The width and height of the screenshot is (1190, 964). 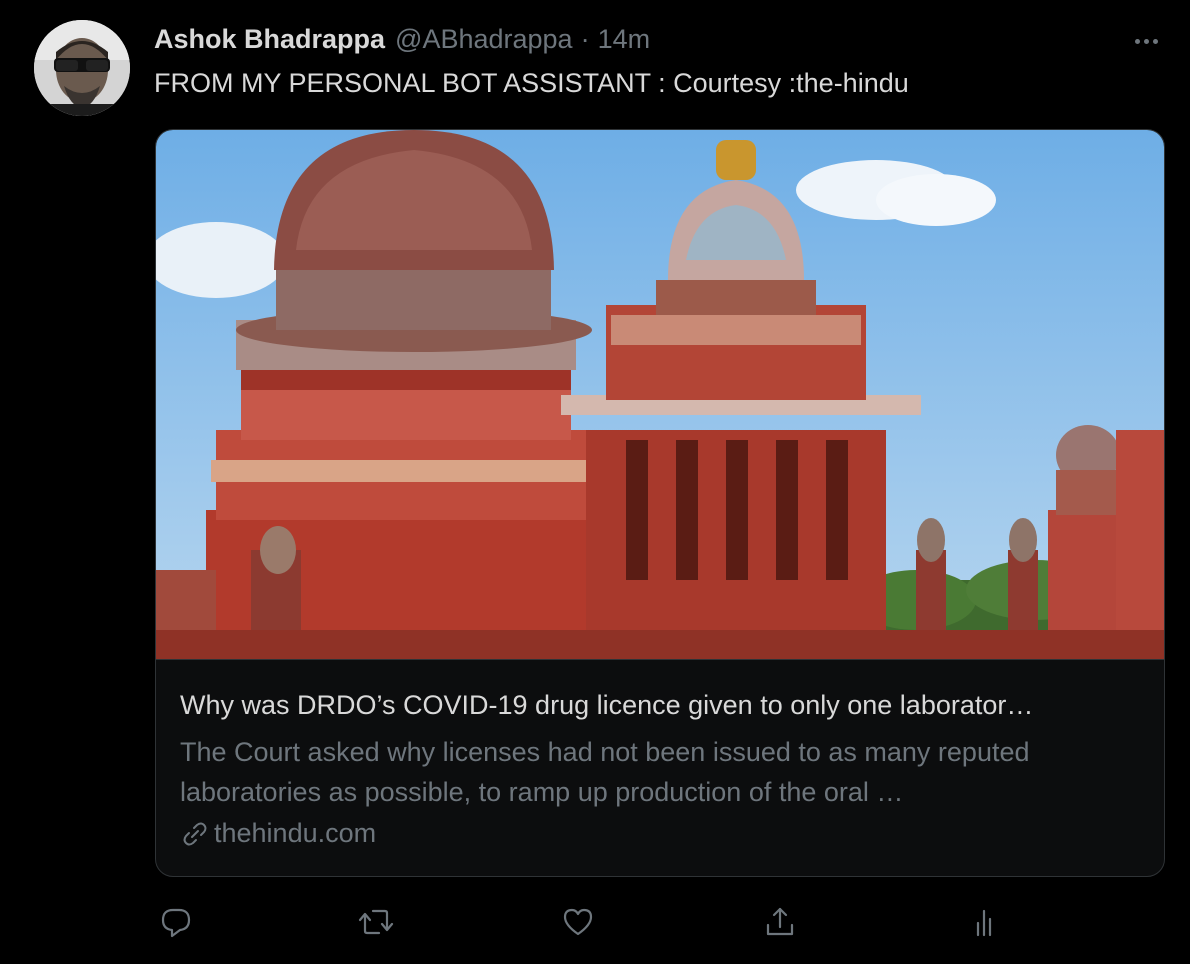 What do you see at coordinates (659, 922) in the screenshot?
I see `tweet-actions` at bounding box center [659, 922].